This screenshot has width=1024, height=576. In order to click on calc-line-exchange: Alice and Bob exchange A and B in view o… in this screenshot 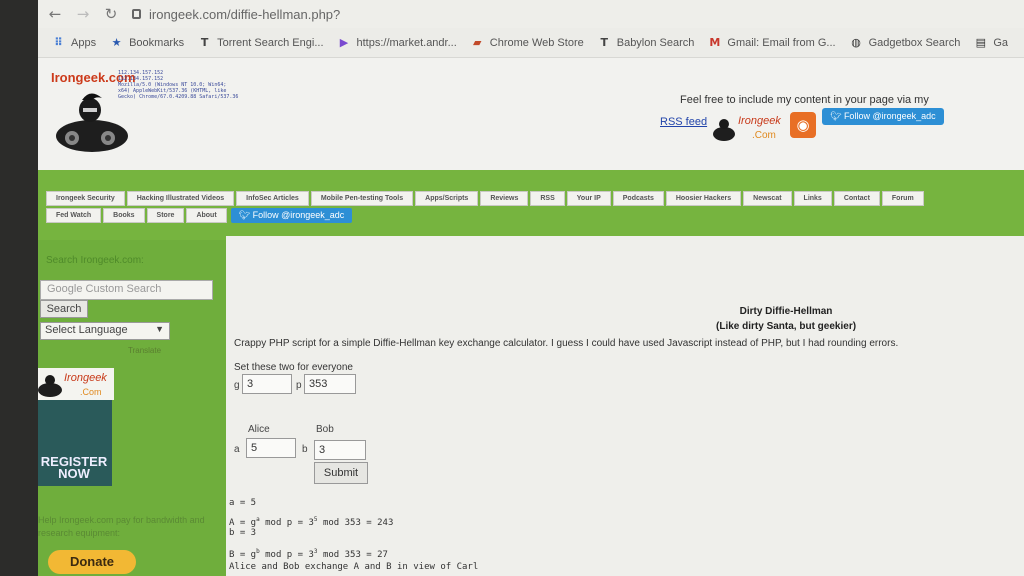, I will do `click(354, 567)`.